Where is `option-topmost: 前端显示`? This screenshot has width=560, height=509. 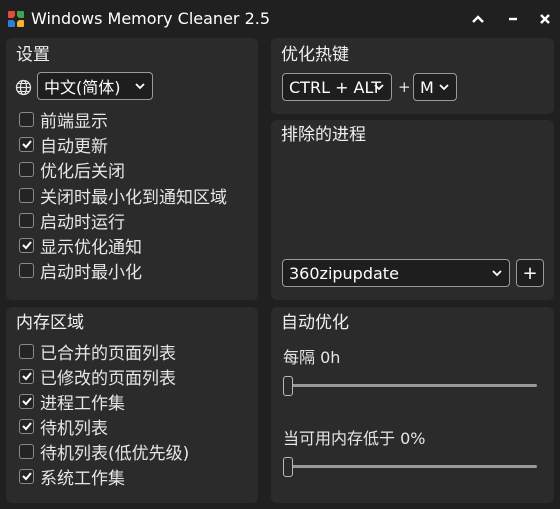
option-topmost: 前端显示 is located at coordinates (63, 119).